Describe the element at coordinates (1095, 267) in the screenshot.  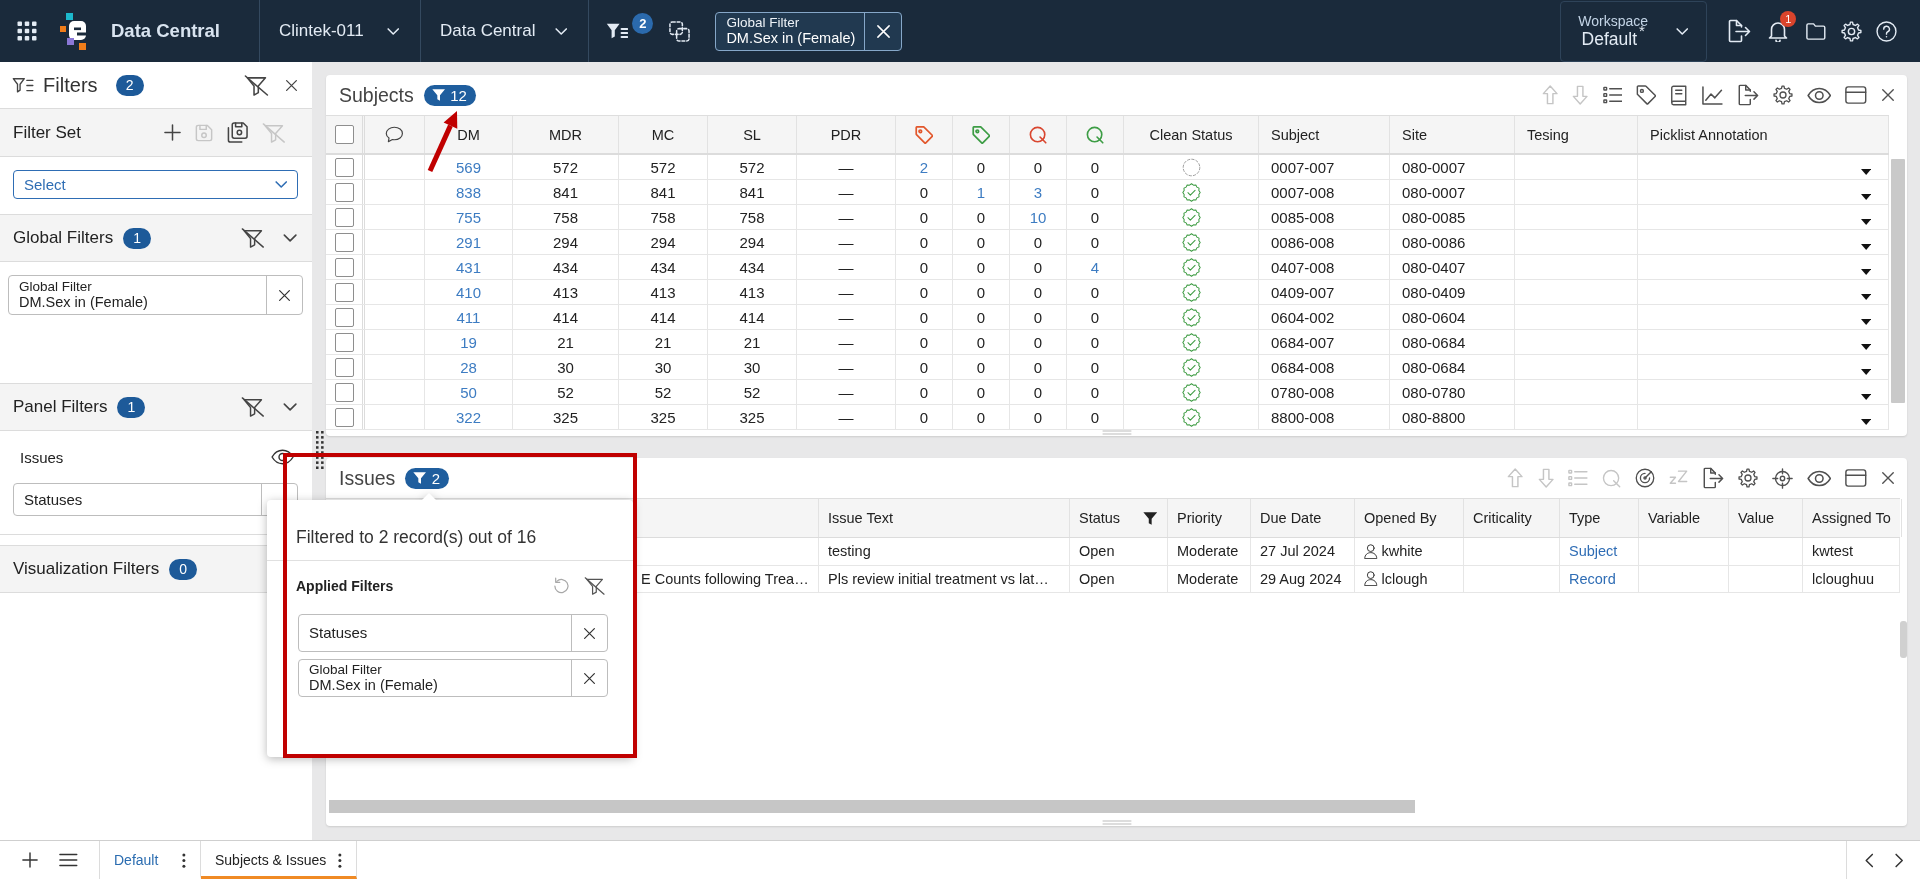
I see `table-link: 4` at that location.